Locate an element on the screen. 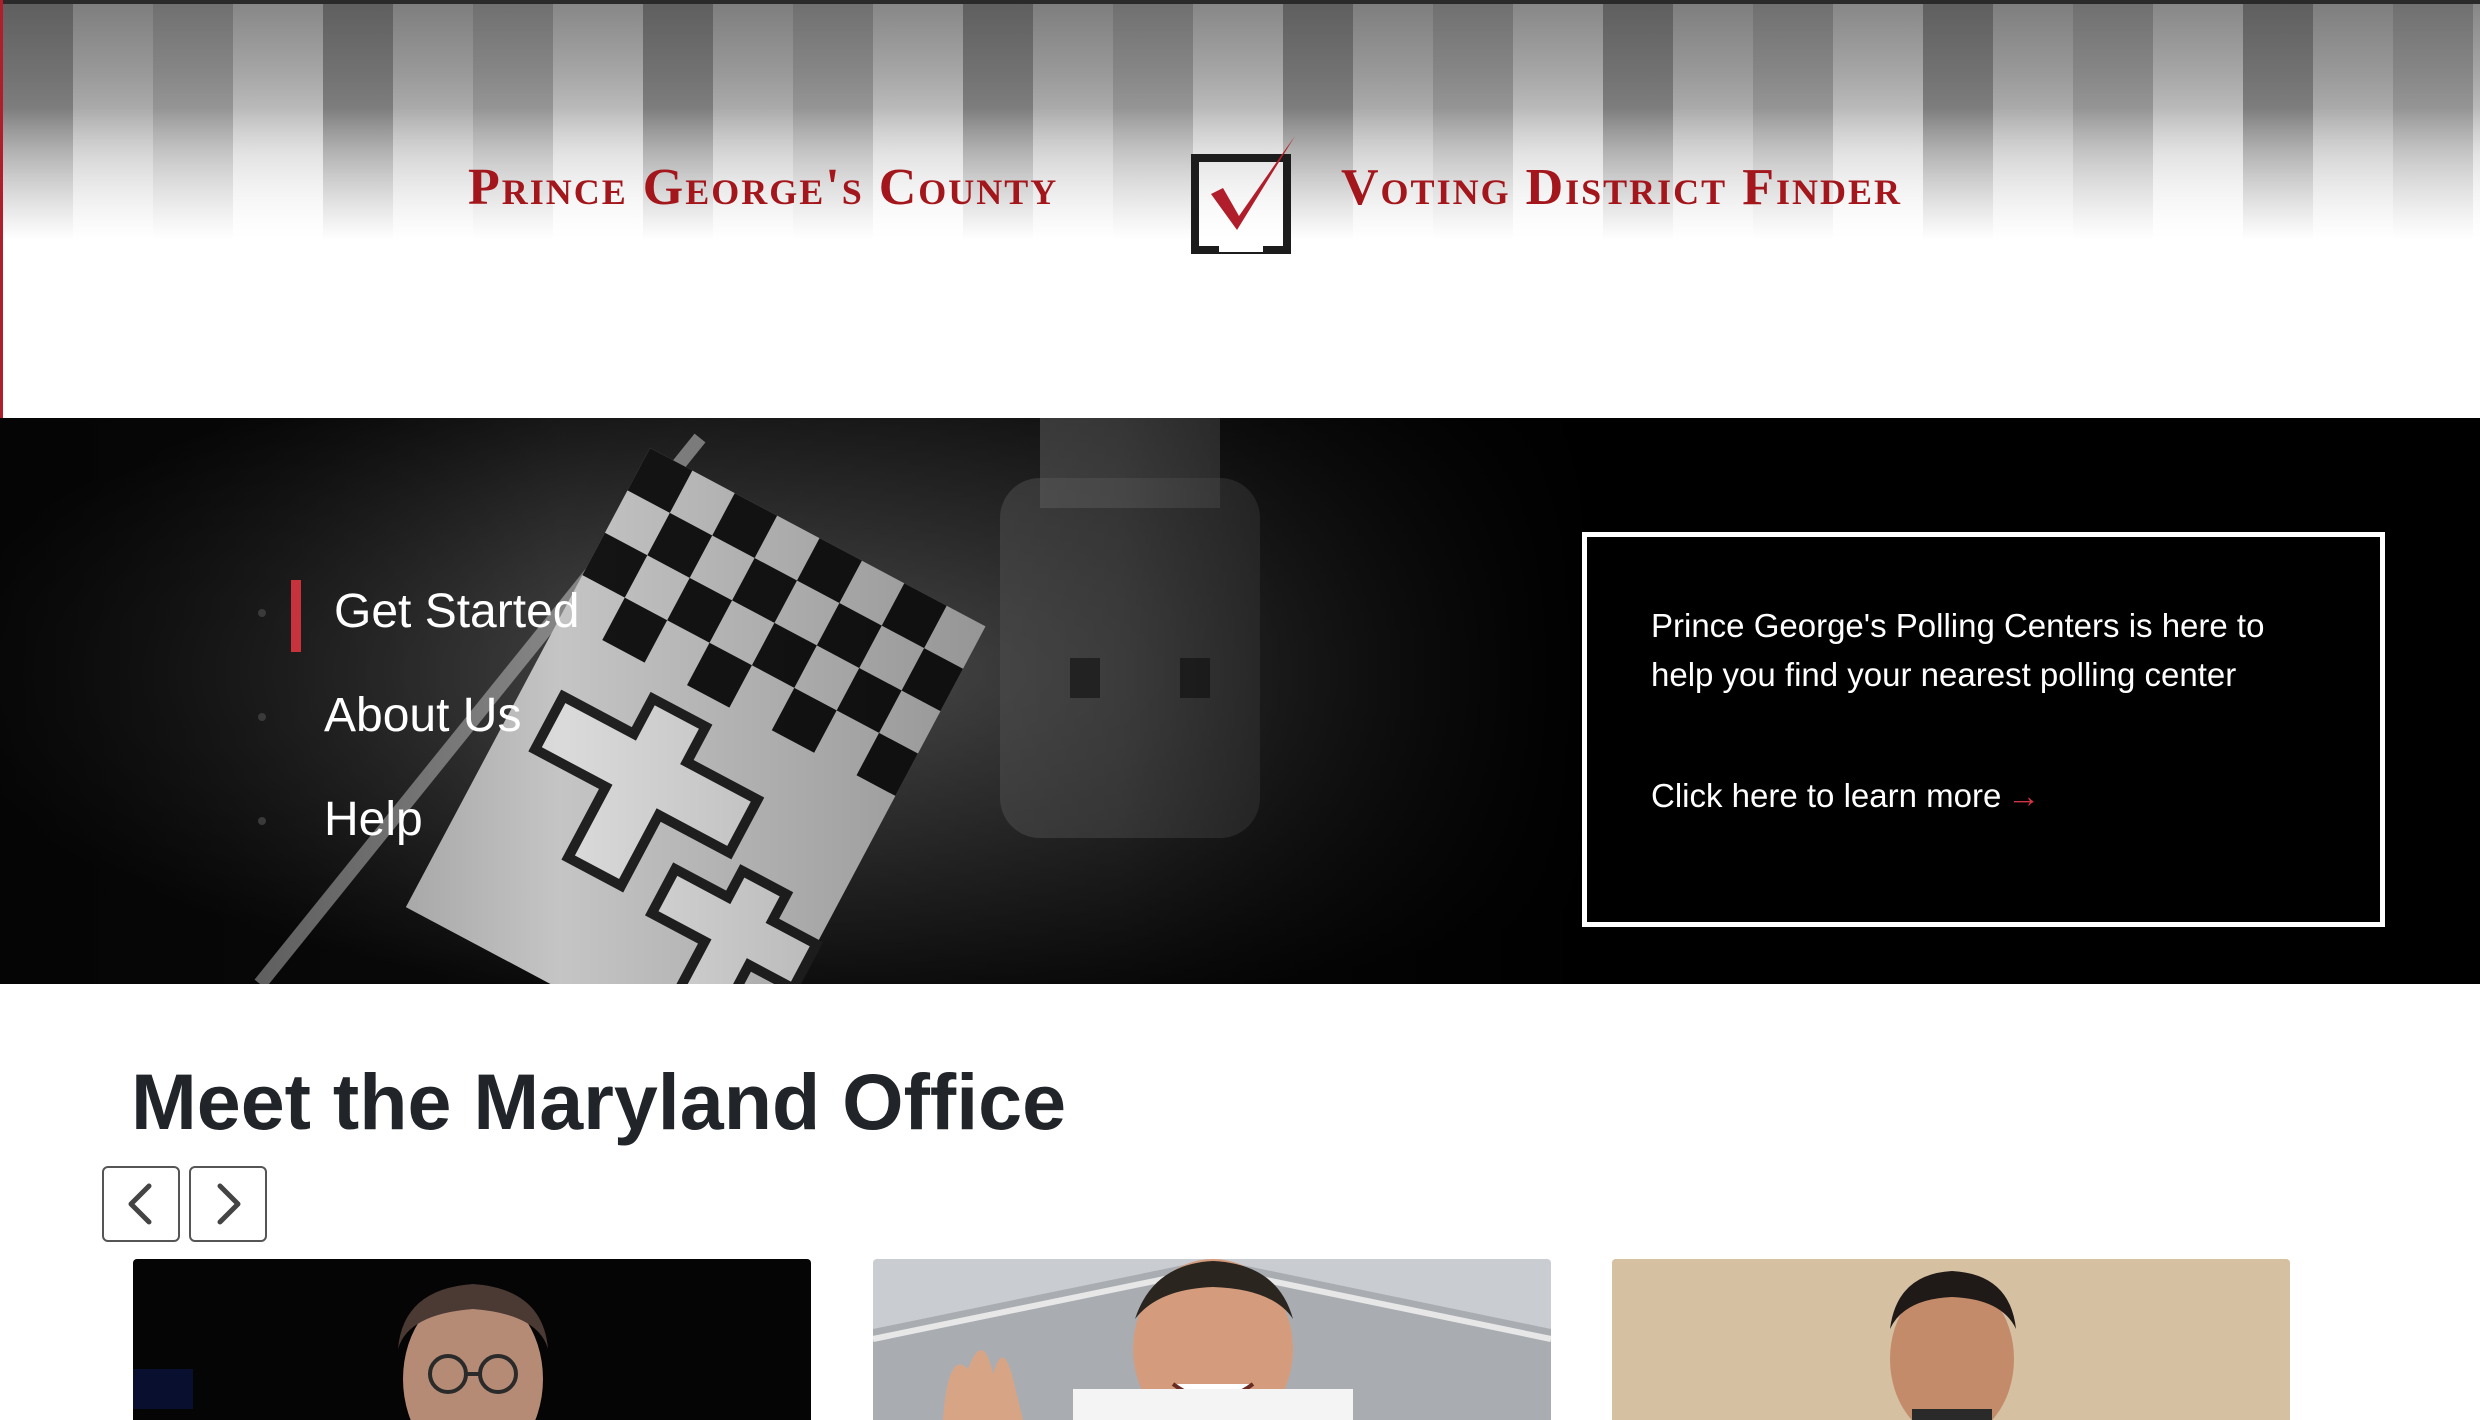 This screenshot has width=2480, height=1420. section-title: Meet the Maryland Office is located at coordinates (599, 1101).